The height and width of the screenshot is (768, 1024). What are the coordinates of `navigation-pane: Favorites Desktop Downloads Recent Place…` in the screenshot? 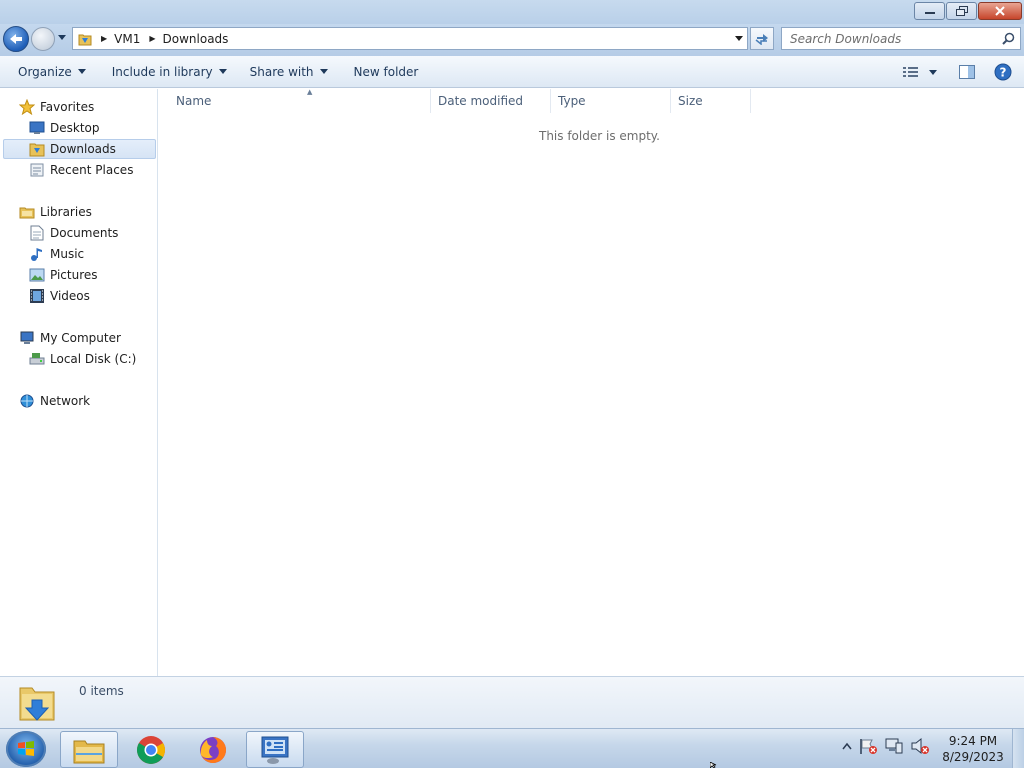 It's located at (79, 382).